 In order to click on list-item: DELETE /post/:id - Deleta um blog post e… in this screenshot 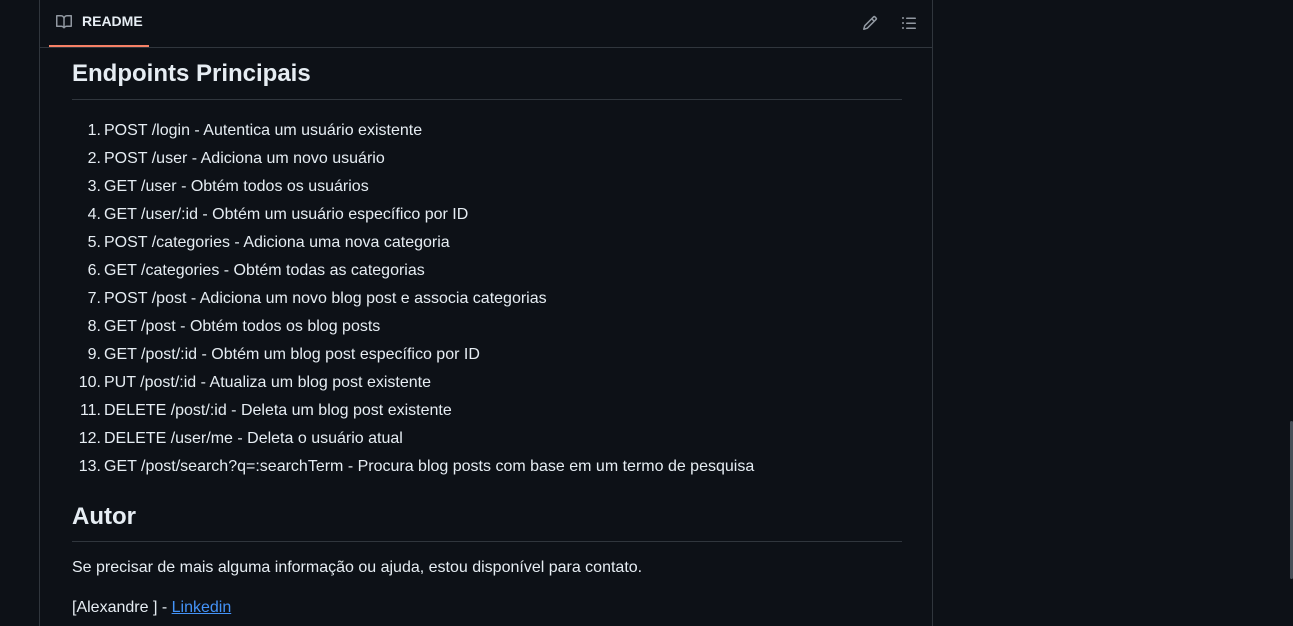, I will do `click(266, 411)`.